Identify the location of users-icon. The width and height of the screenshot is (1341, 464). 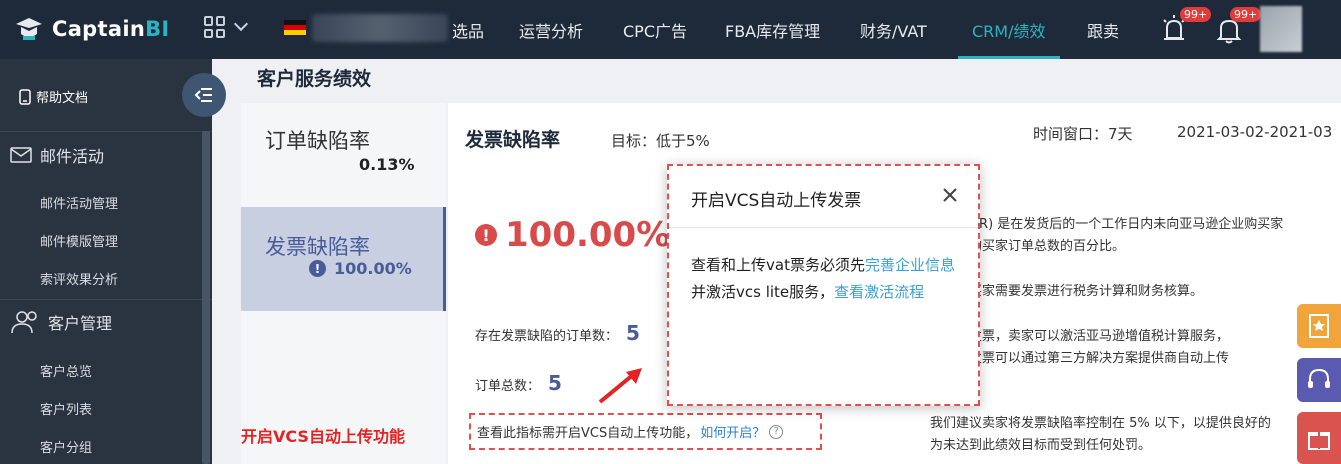
(24, 322).